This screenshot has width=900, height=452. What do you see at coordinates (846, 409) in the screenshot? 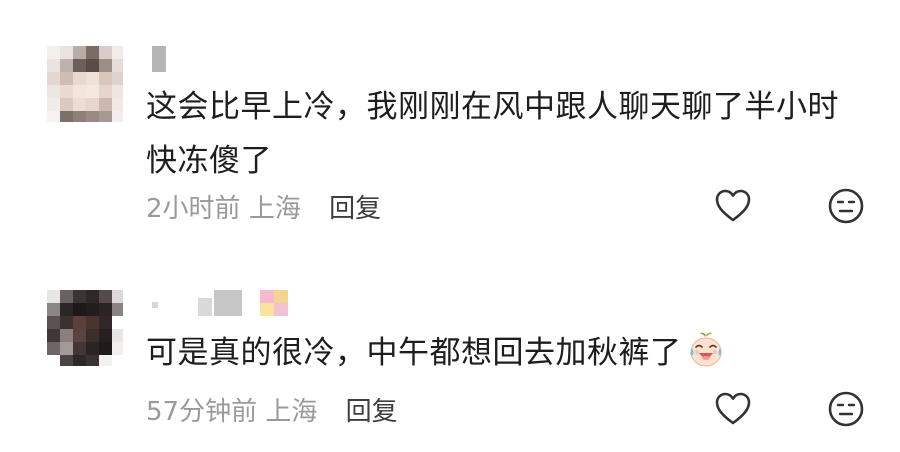
I see `meh-face-icon` at bounding box center [846, 409].